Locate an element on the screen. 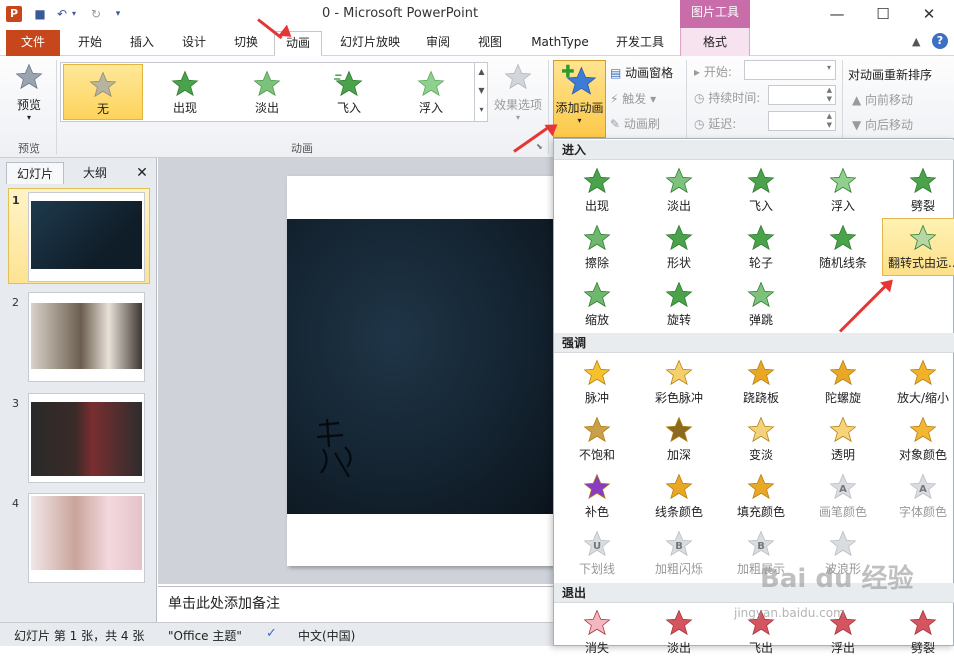 The height and width of the screenshot is (664, 954). entrance-effect-item: 旋转 is located at coordinates (679, 308).